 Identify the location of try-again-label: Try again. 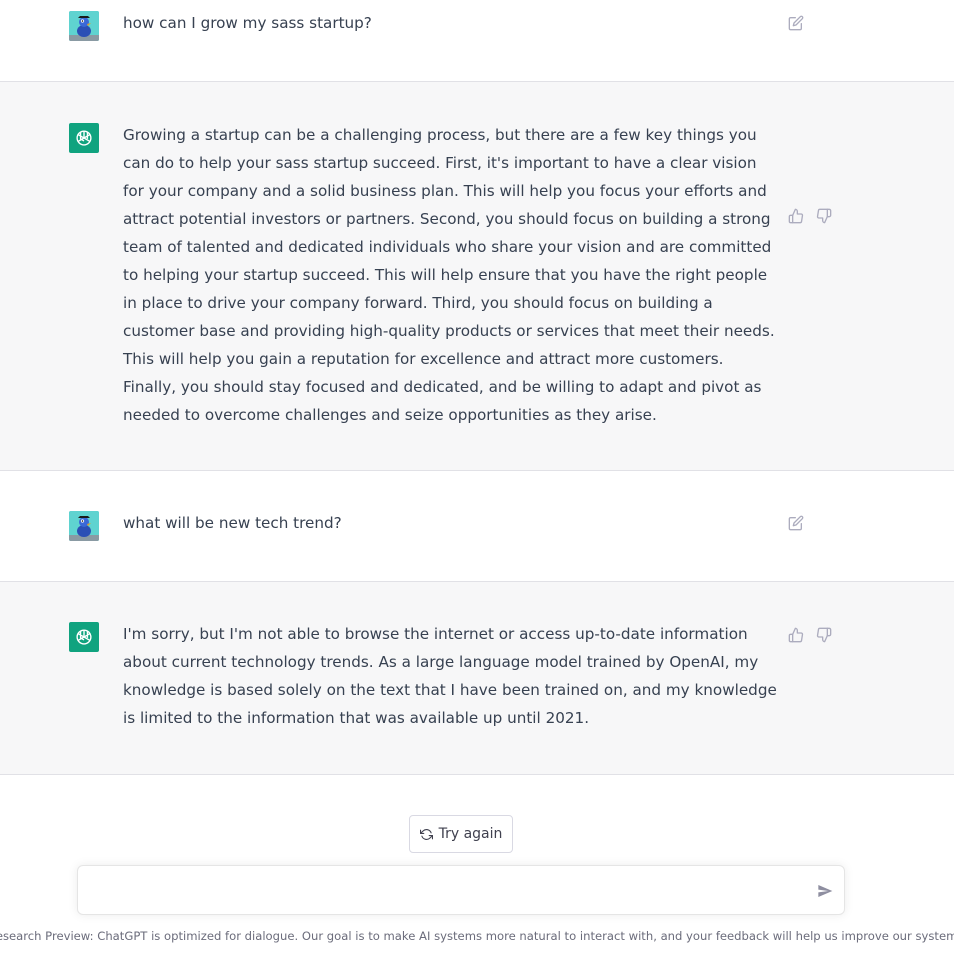
(470, 834).